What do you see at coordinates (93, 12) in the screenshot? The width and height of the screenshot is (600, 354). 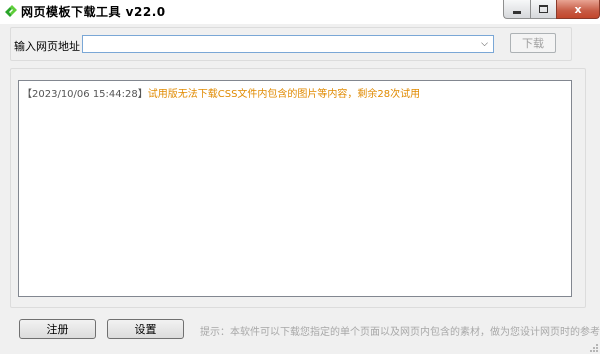 I see `window-title: 网页模板下载工具 v22.0` at bounding box center [93, 12].